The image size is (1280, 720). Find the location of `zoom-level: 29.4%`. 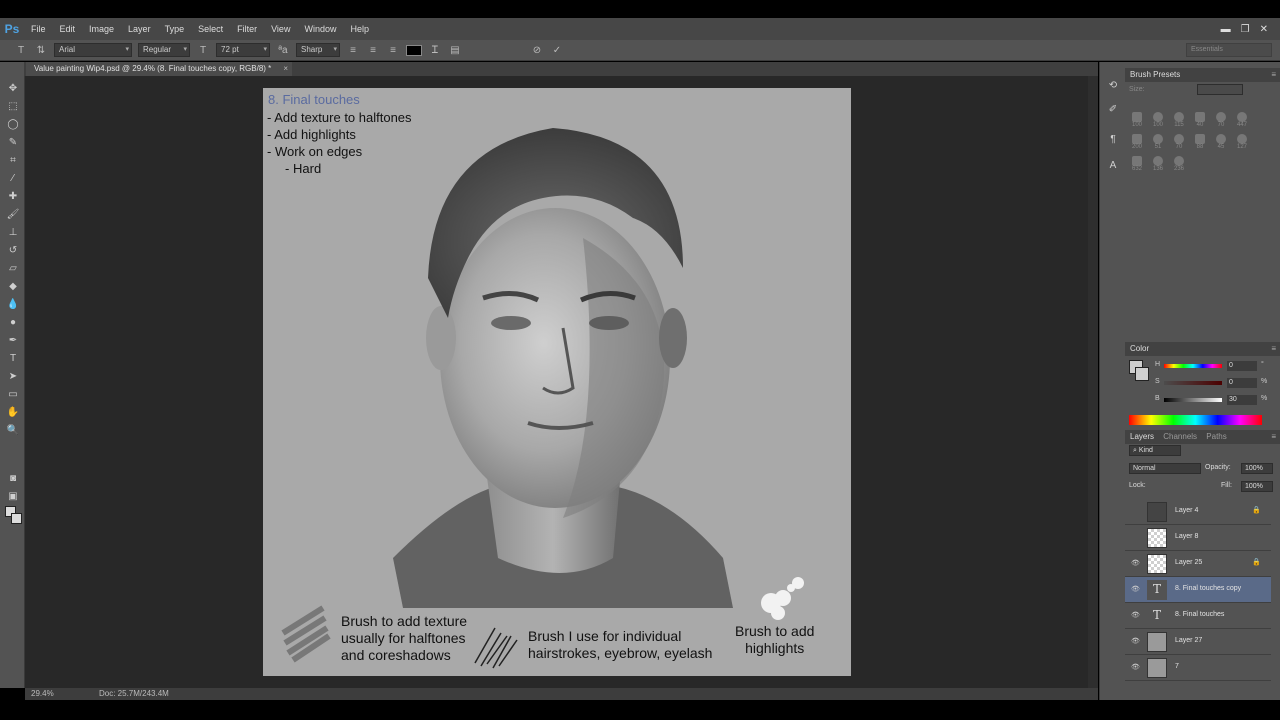

zoom-level: 29.4% is located at coordinates (42, 694).